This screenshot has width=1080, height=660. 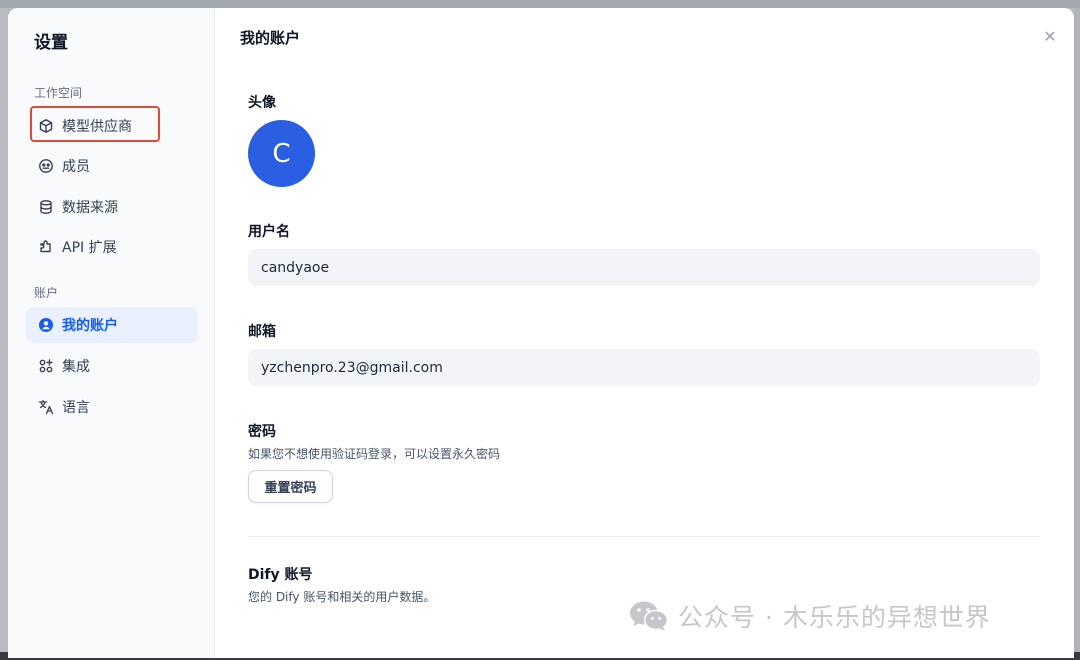 What do you see at coordinates (90, 208) in the screenshot?
I see `sidebar-item-label: 数据来源` at bounding box center [90, 208].